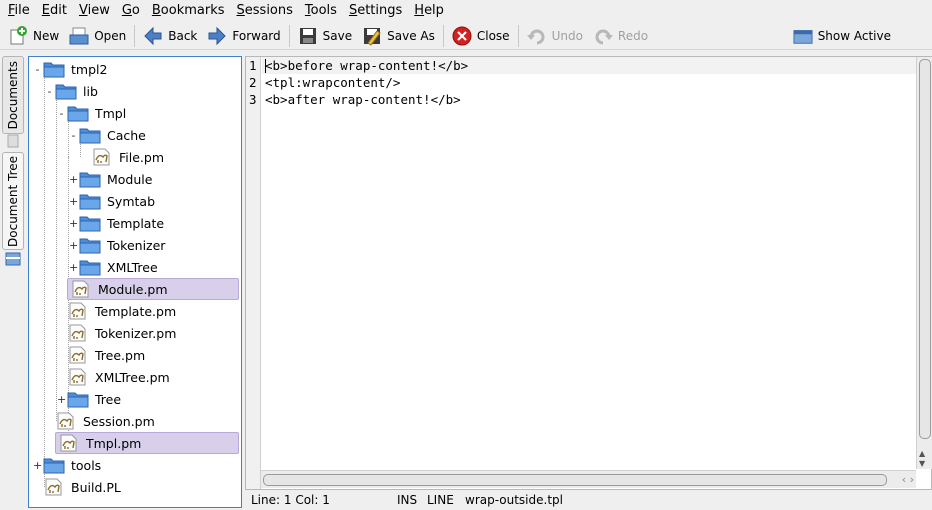 Image resolution: width=932 pixels, height=510 pixels. I want to click on redo-button: Redo, so click(620, 36).